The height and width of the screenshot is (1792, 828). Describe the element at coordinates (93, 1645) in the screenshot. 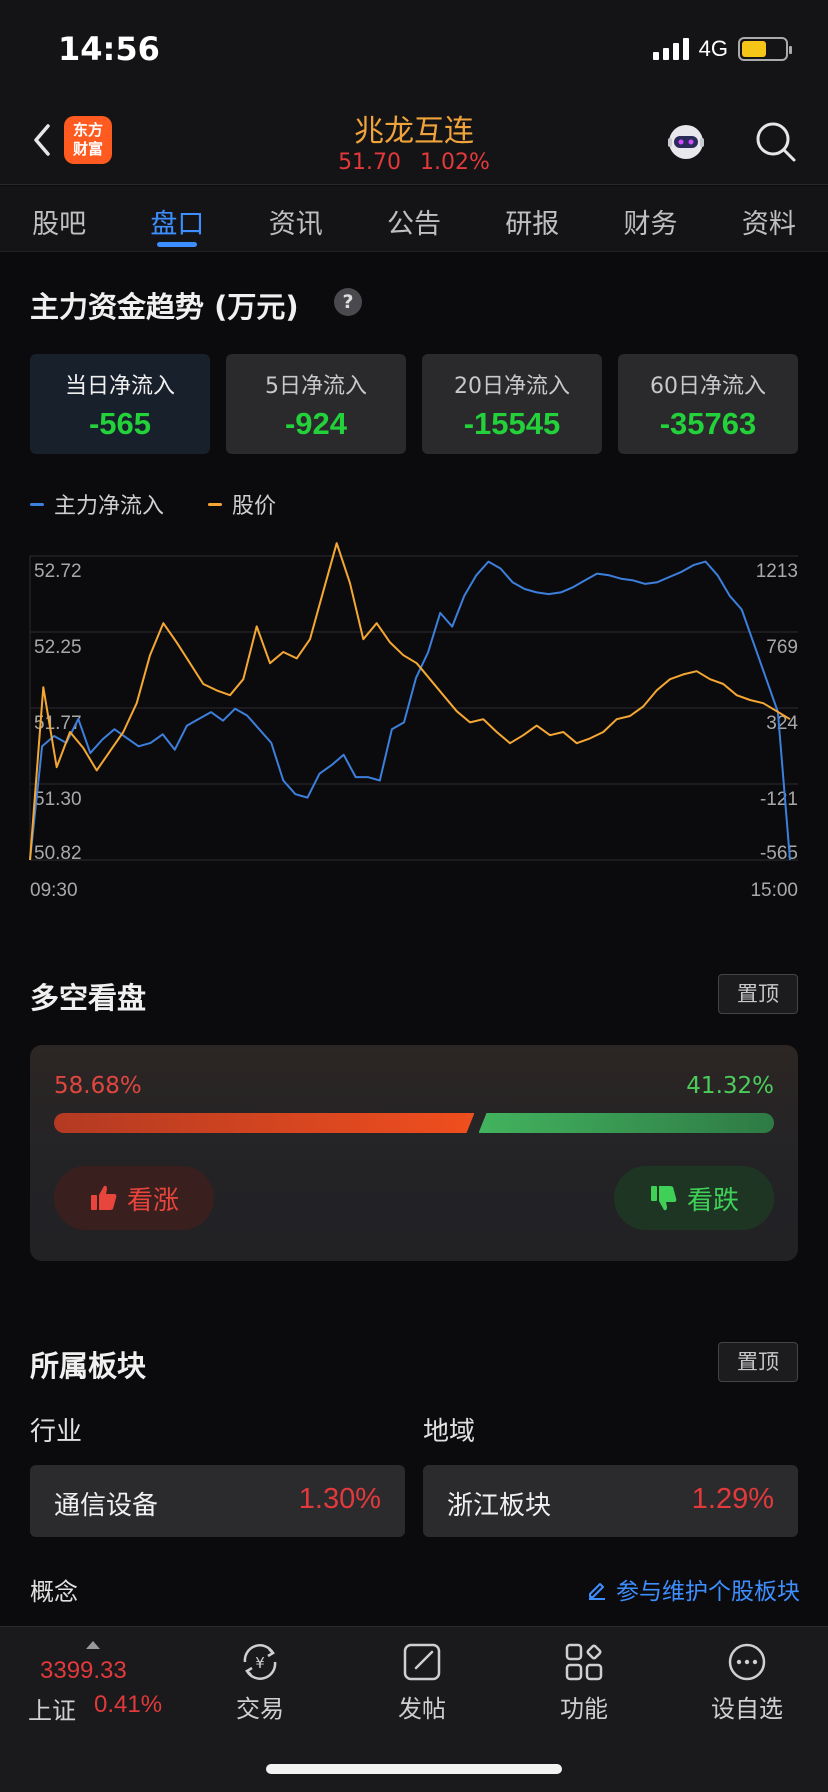

I see `expand-caret-icon` at that location.